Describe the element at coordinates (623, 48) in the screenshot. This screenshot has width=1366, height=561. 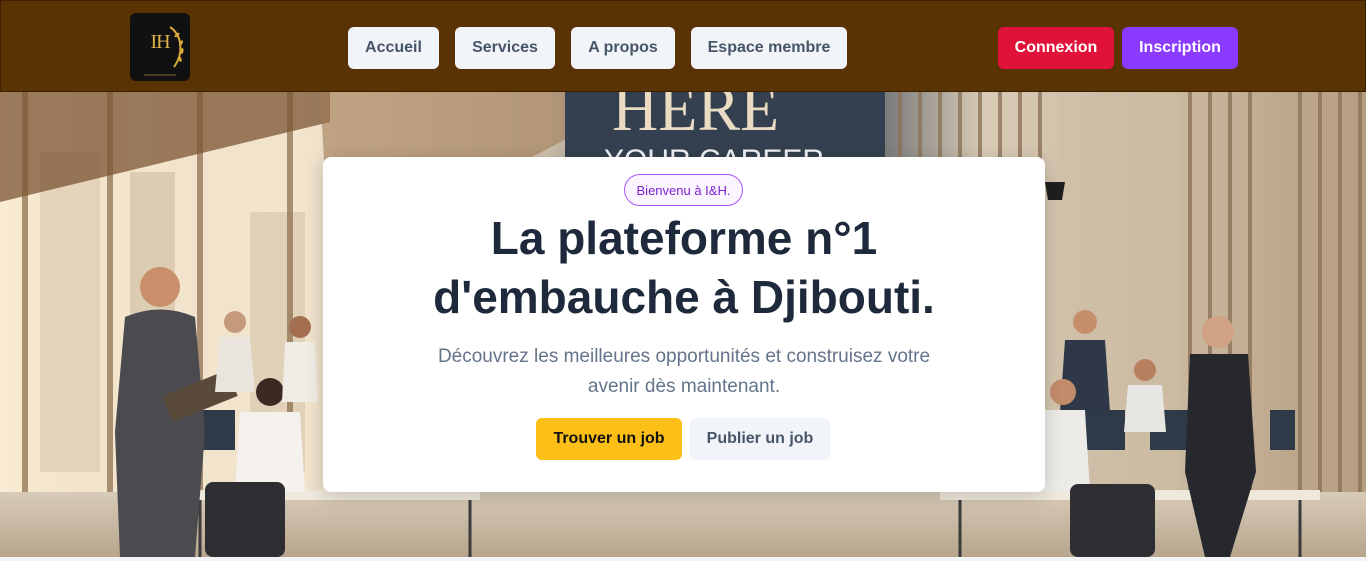
I see `nav-a-propos: A propos` at that location.